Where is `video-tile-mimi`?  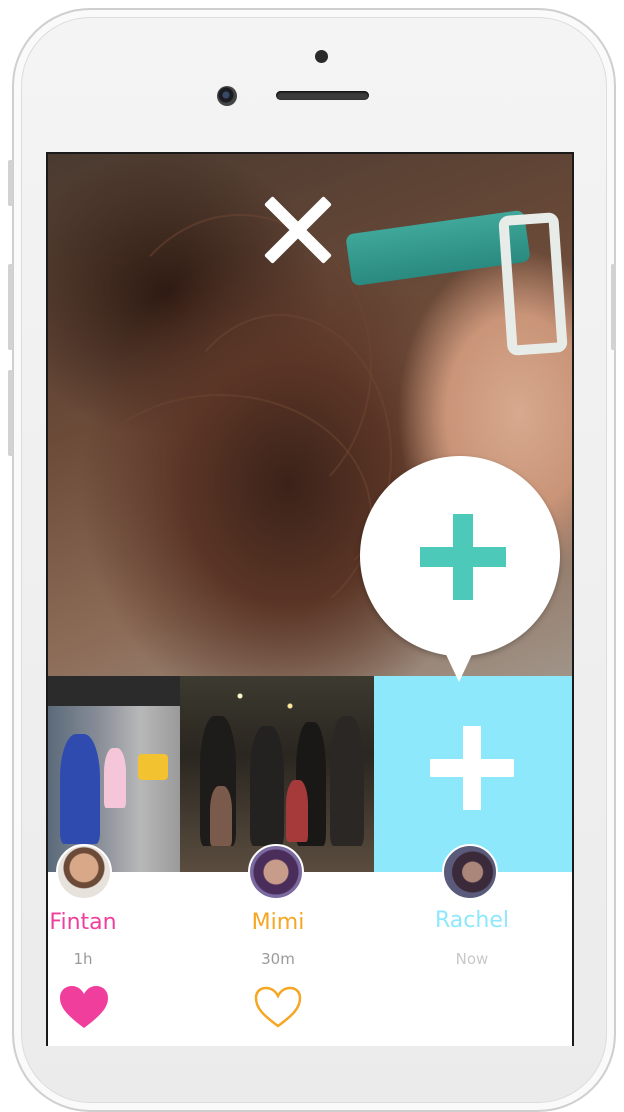
video-tile-mimi is located at coordinates (277, 774).